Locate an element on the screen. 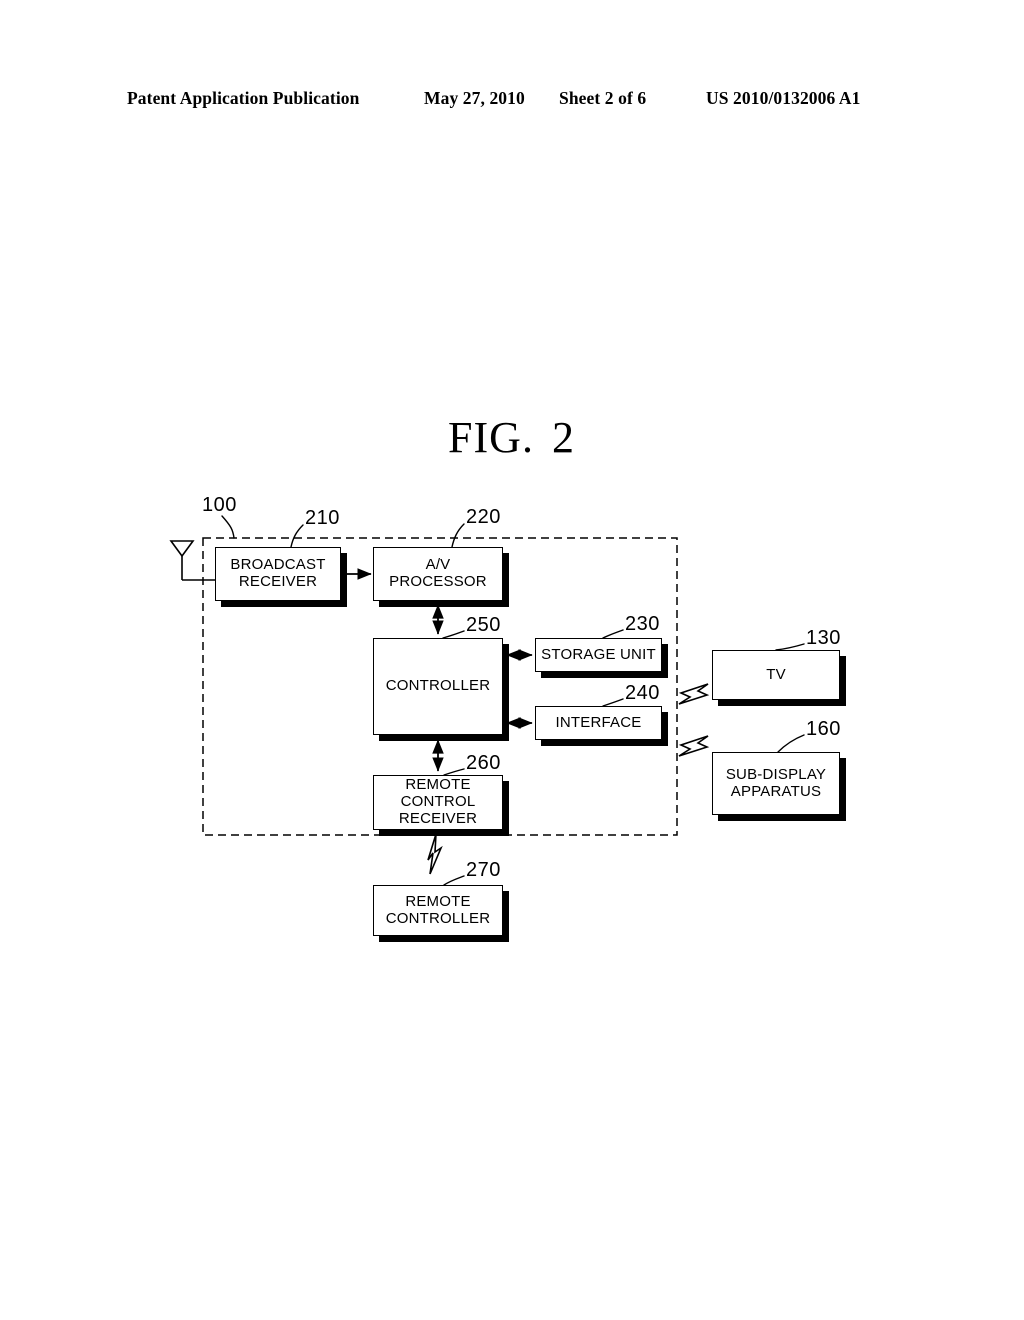 The width and height of the screenshot is (1024, 1320). block-tv: TV is located at coordinates (776, 675).